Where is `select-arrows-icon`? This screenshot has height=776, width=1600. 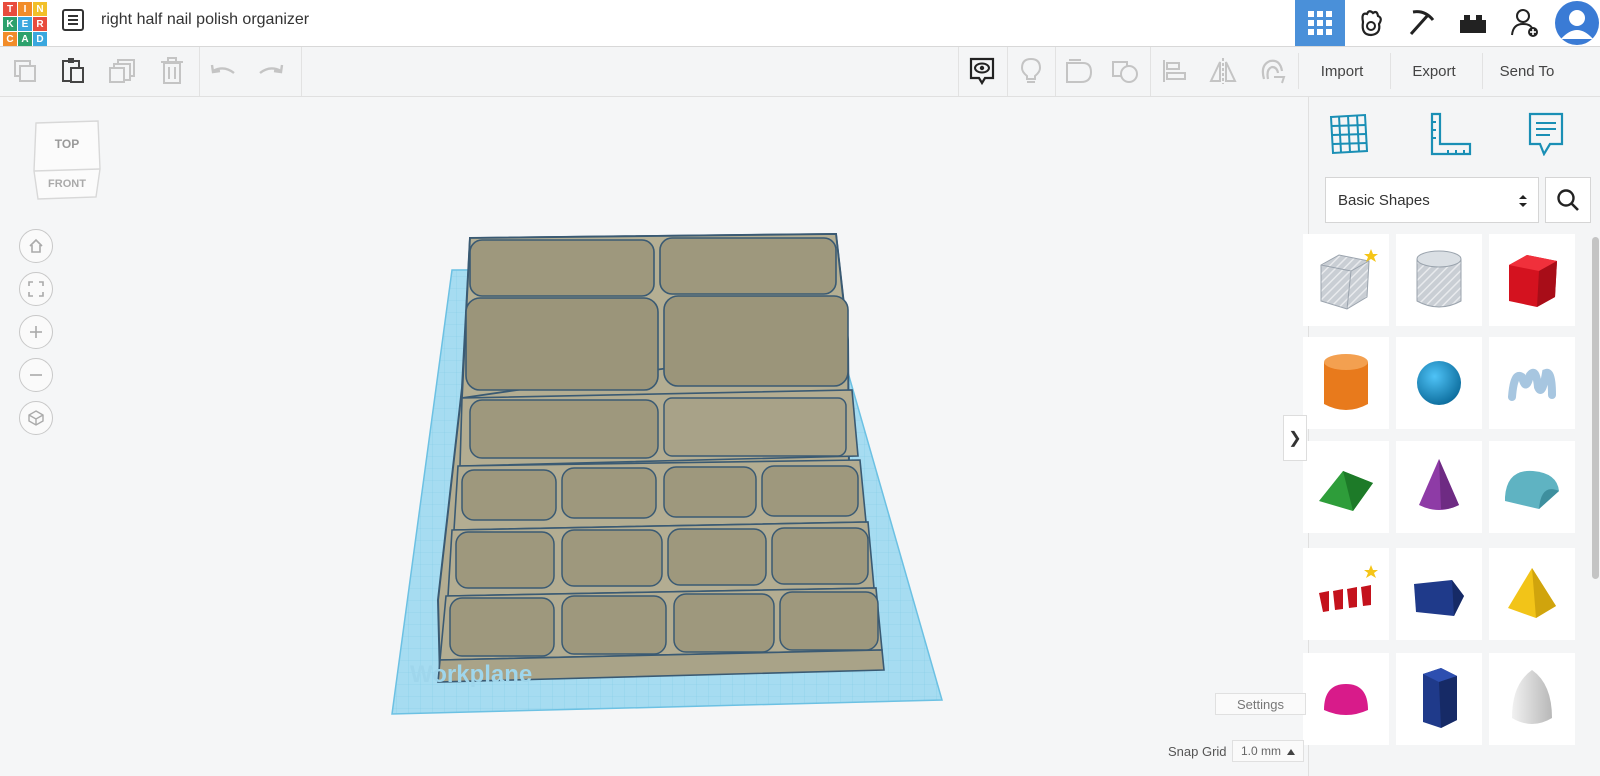 select-arrows-icon is located at coordinates (1523, 201).